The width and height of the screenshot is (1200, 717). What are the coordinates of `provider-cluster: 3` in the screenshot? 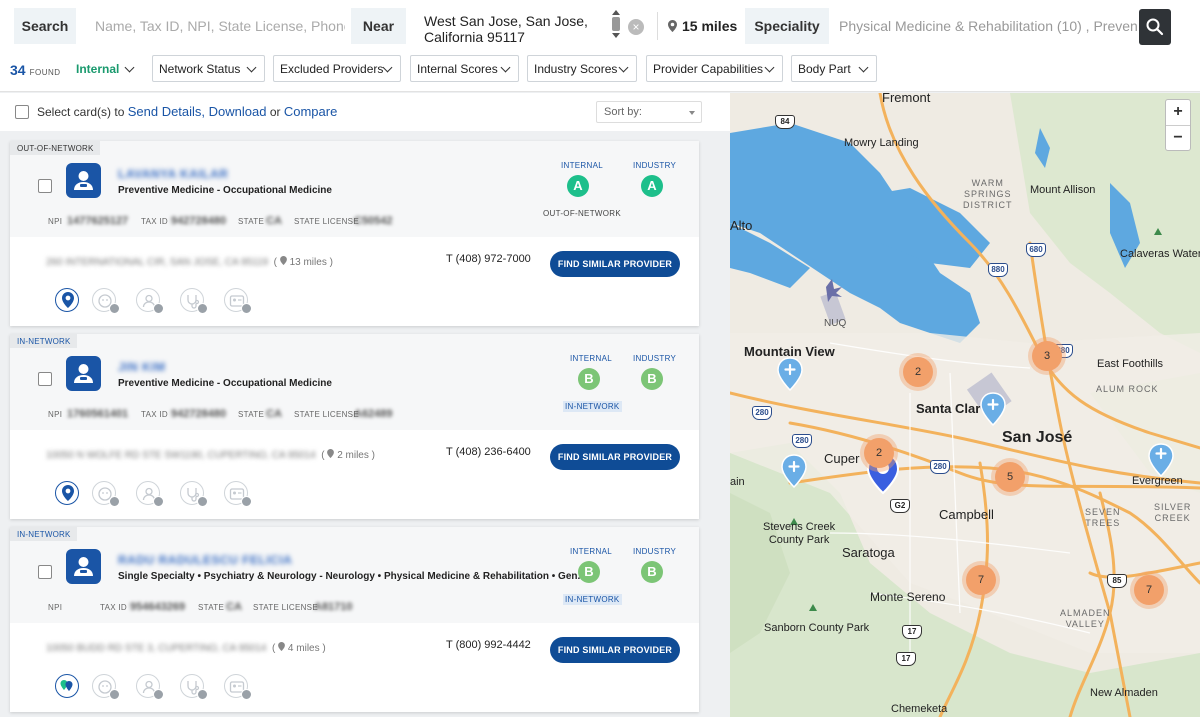 It's located at (1047, 356).